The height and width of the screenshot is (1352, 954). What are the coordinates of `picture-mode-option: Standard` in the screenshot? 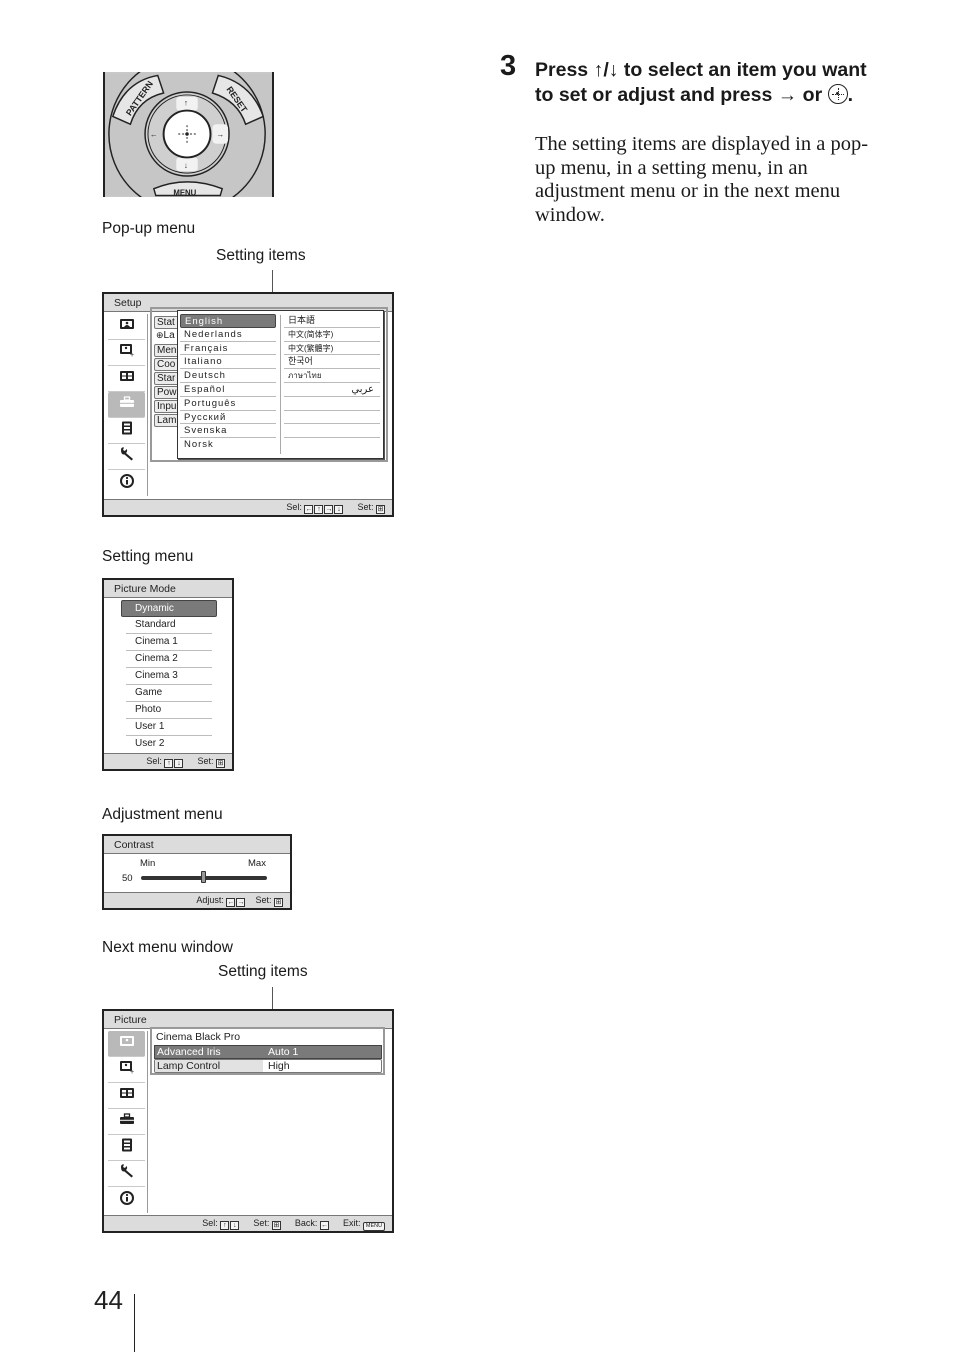 It's located at (169, 625).